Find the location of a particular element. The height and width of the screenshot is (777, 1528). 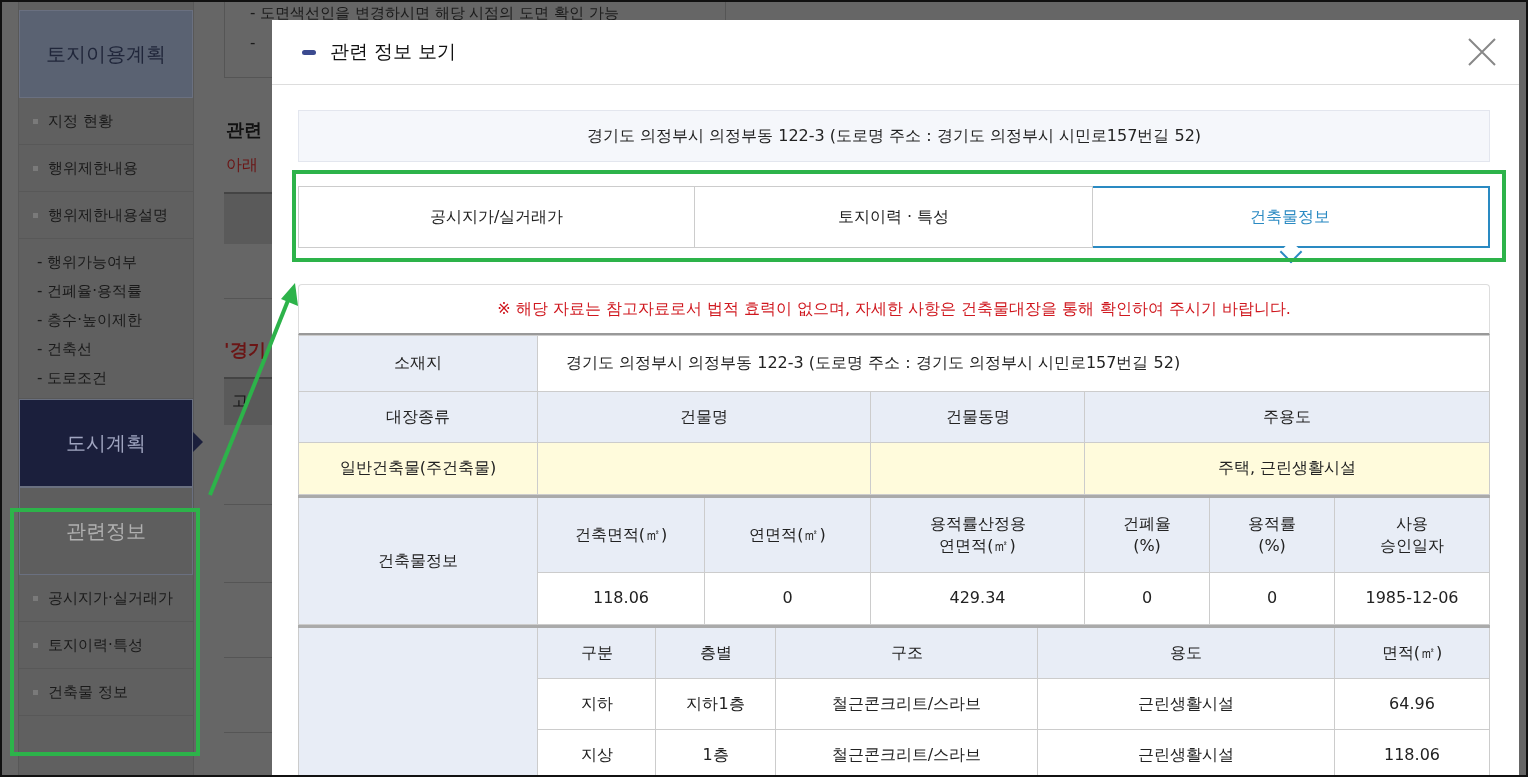

column-header: 용적률 (%) is located at coordinates (1272, 534).